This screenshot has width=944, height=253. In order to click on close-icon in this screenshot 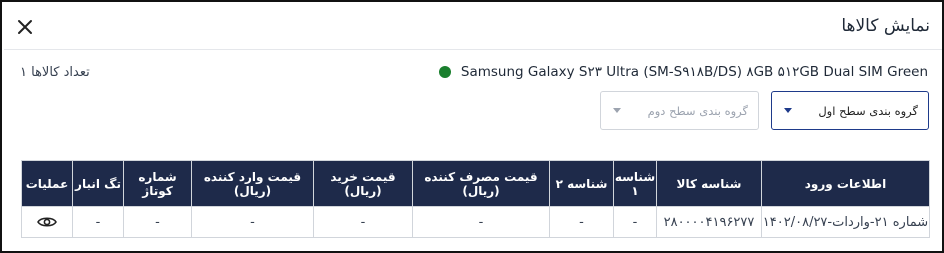, I will do `click(25, 27)`.